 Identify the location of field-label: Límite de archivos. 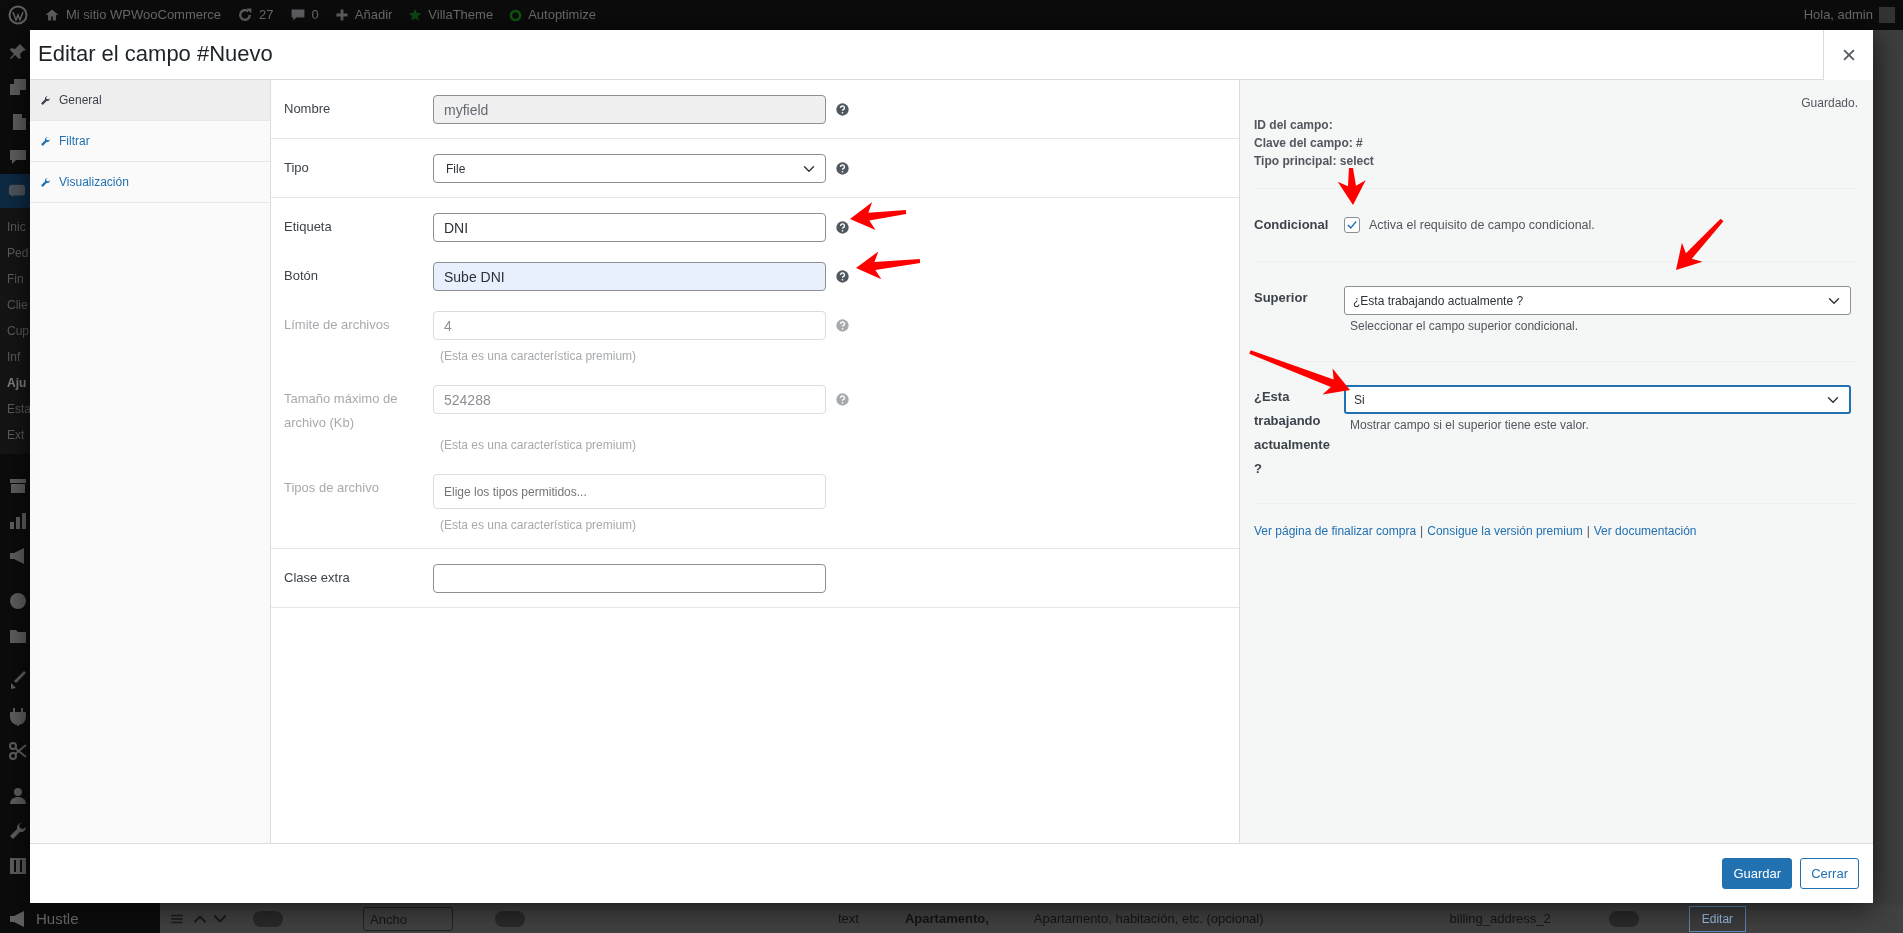
(337, 325).